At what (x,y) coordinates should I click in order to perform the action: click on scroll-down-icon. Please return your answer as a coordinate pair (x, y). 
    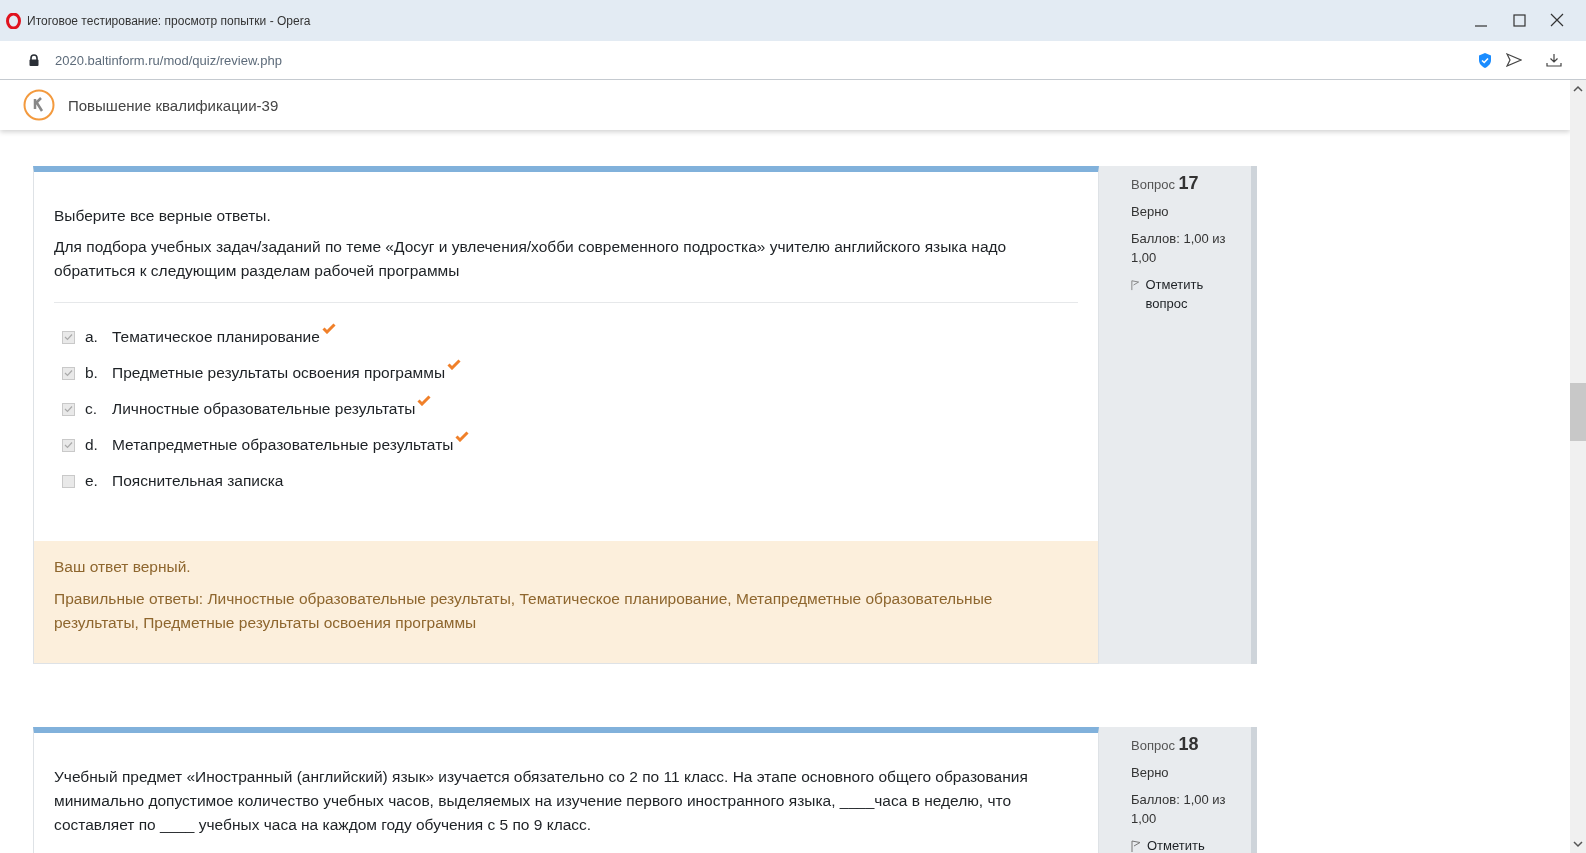
    Looking at the image, I should click on (1578, 844).